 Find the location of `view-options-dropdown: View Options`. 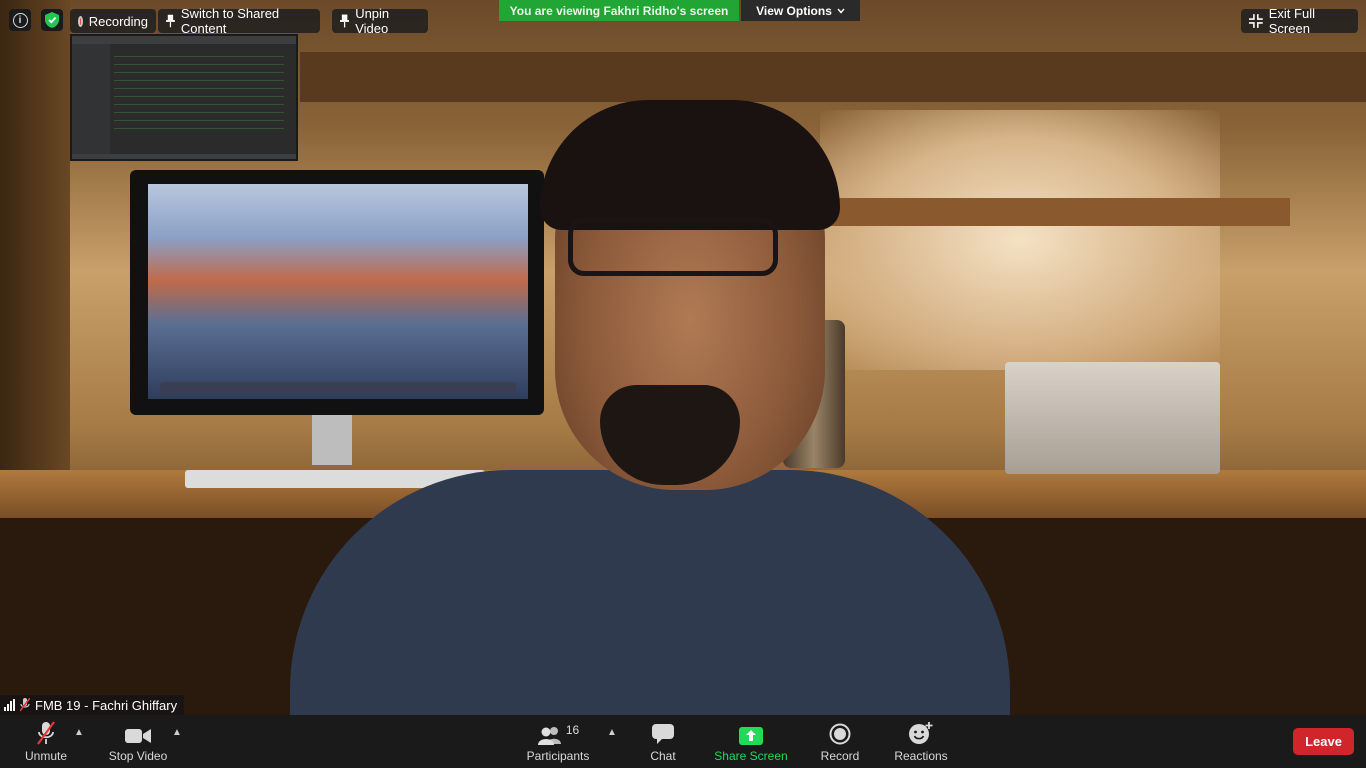

view-options-dropdown: View Options is located at coordinates (800, 10).